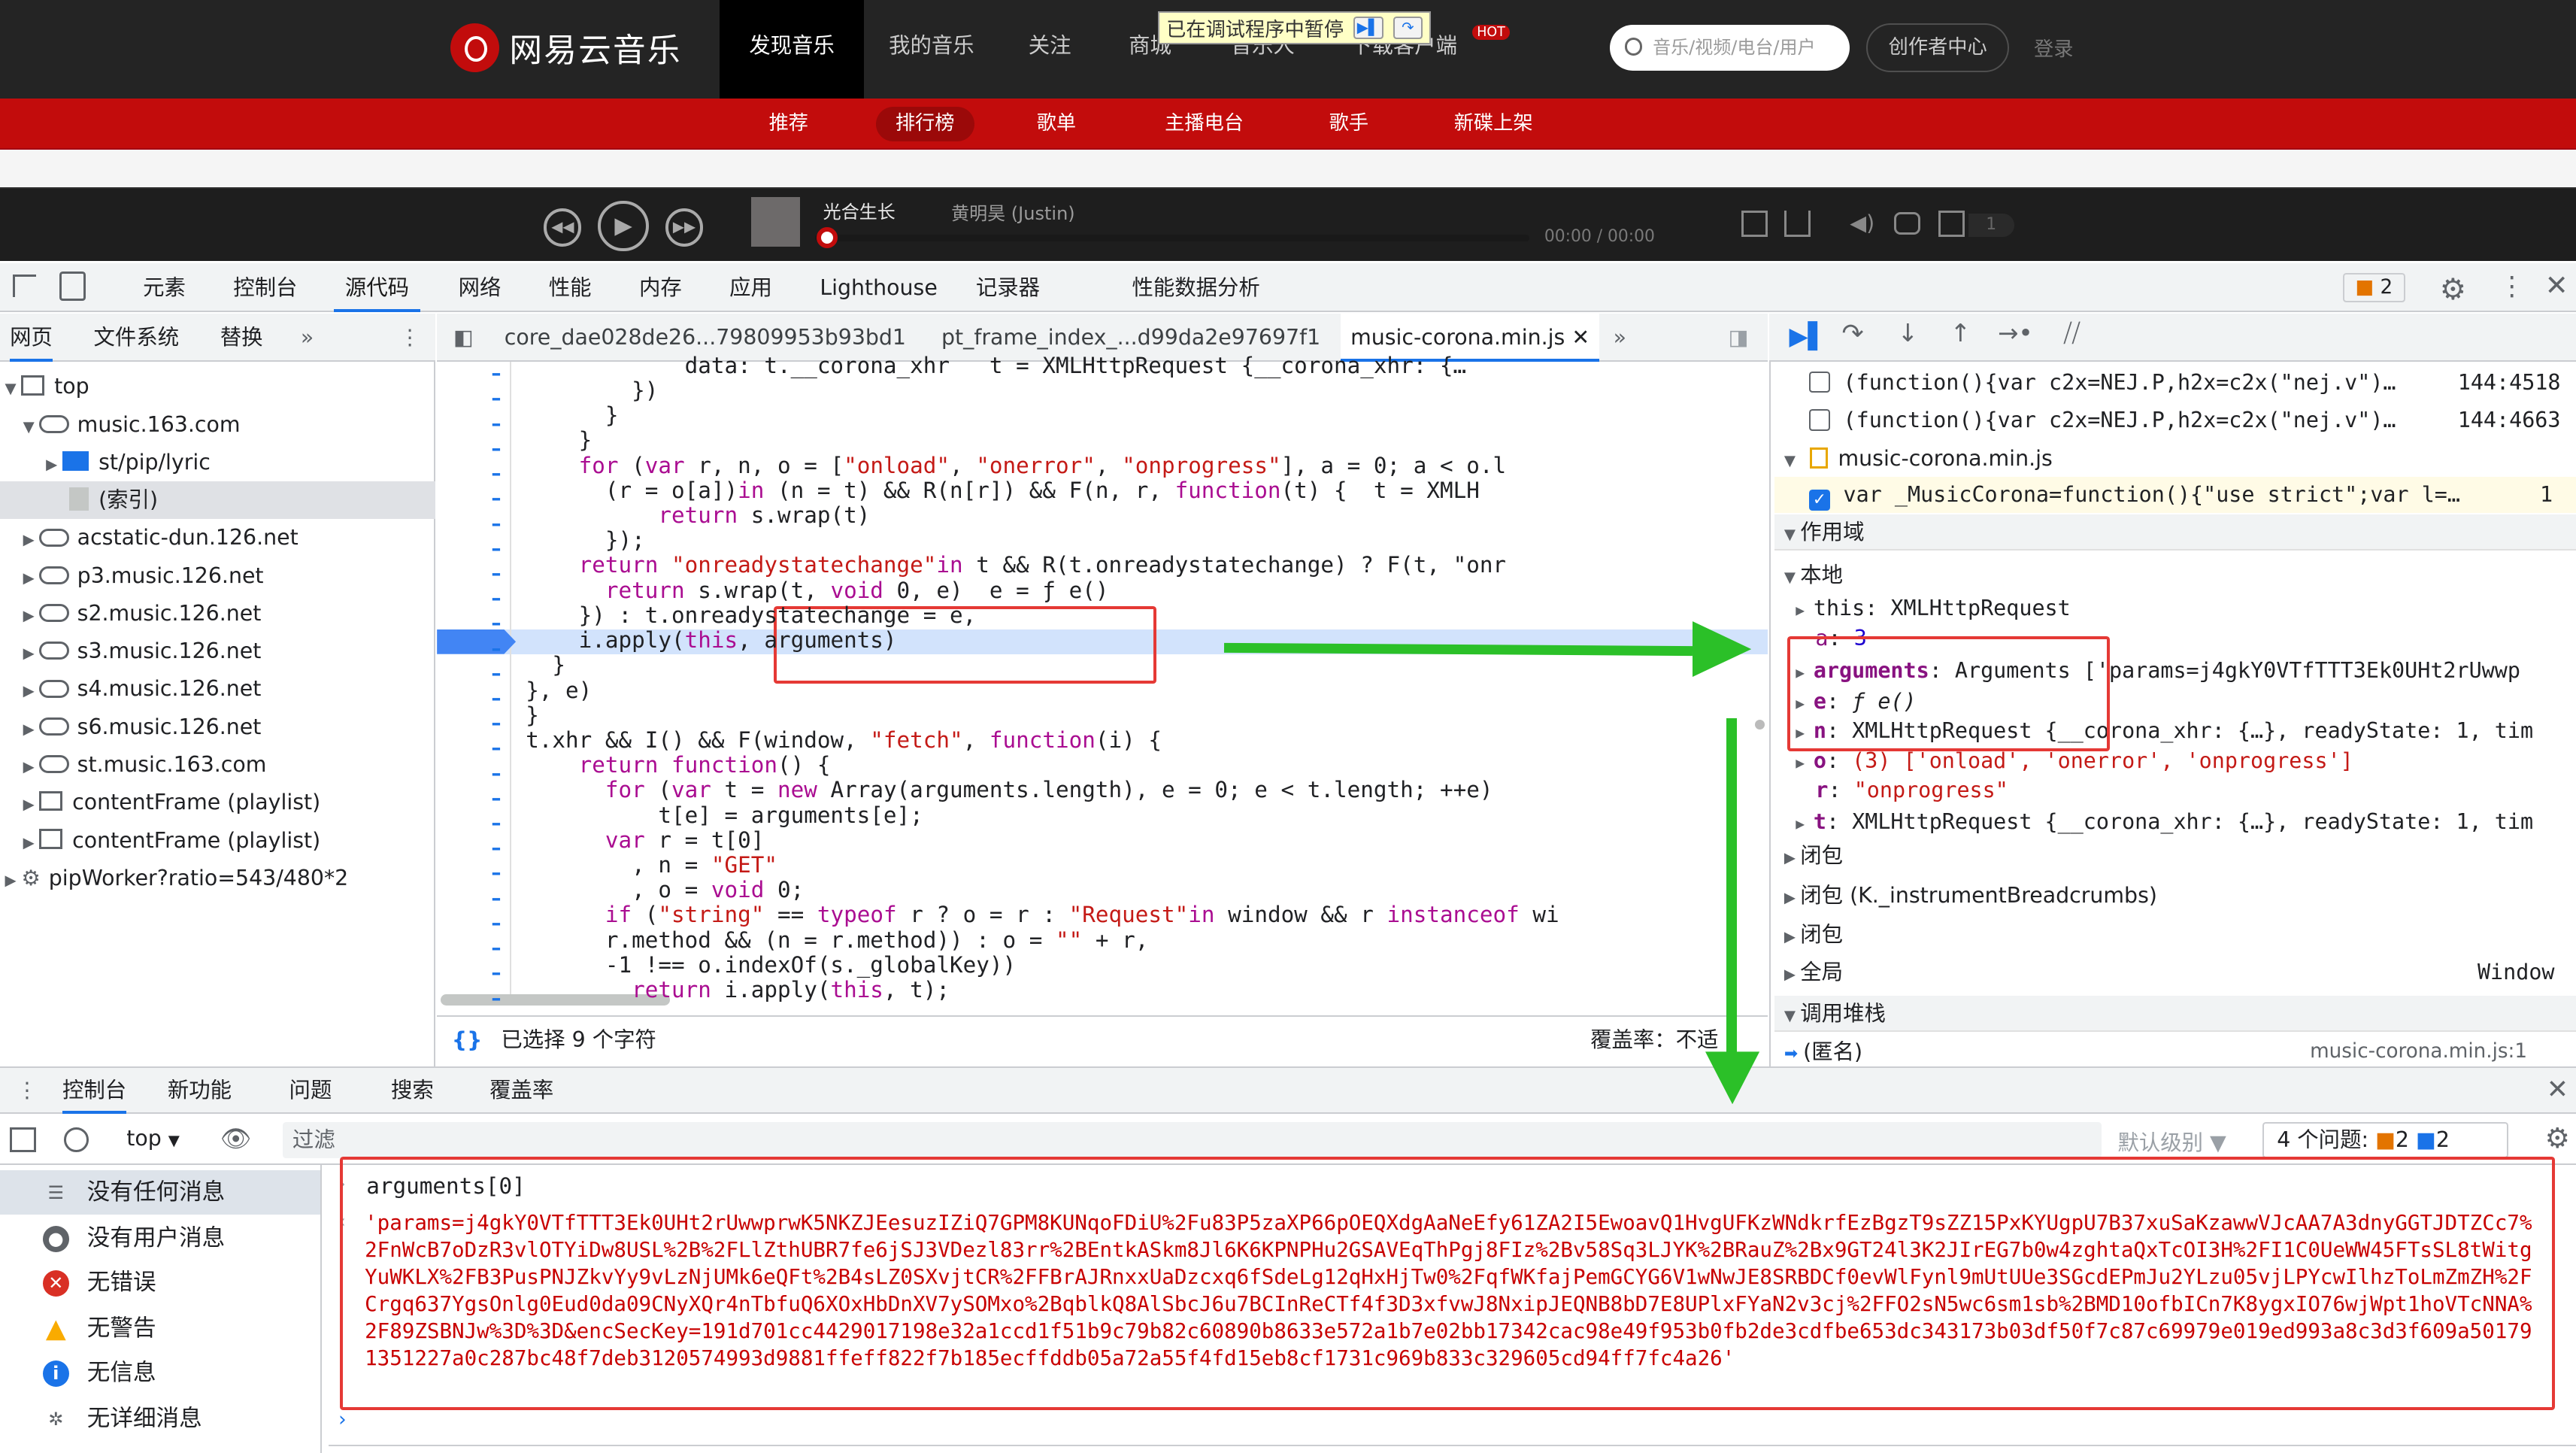  Describe the element at coordinates (131, 689) in the screenshot. I see `tree-item: ▶ s4.music.126.net` at that location.